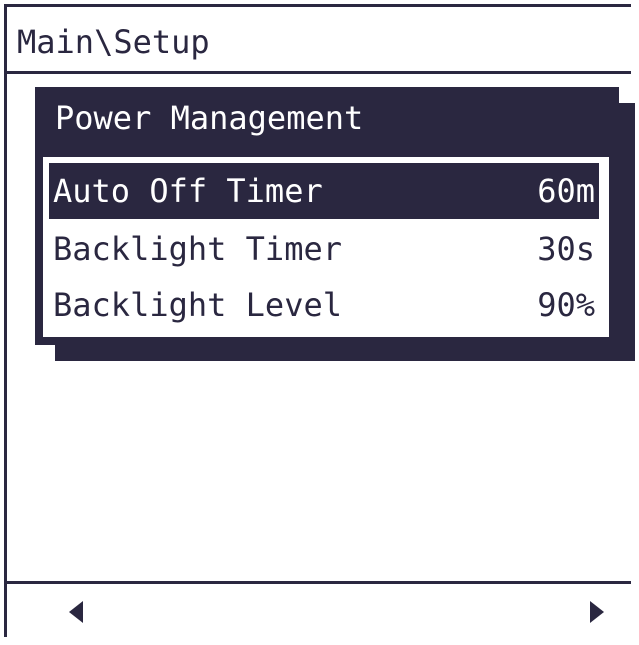  I want to click on list-item-backlight-level: Backlight Level 90%, so click(324, 305).